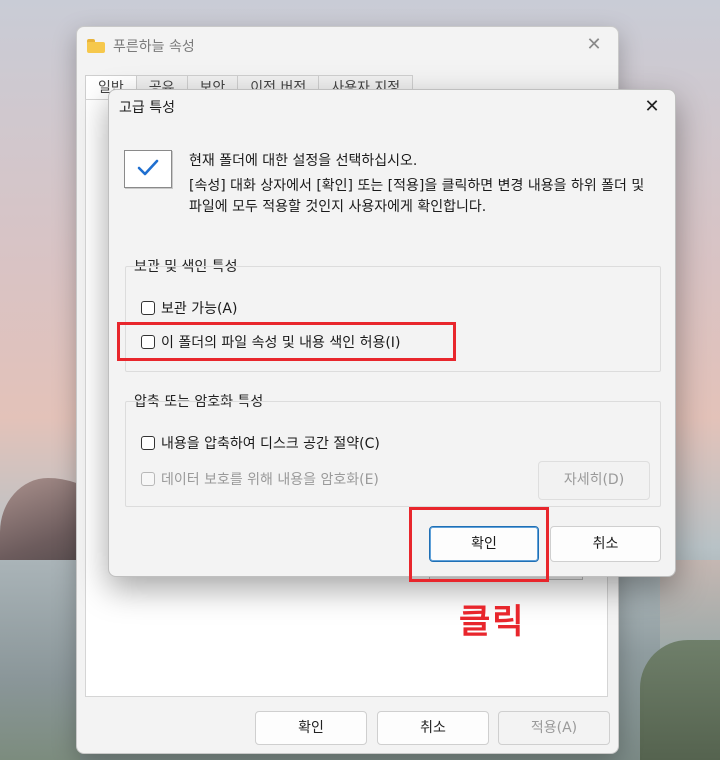 This screenshot has height=760, width=720. I want to click on compress-checkbox, so click(148, 443).